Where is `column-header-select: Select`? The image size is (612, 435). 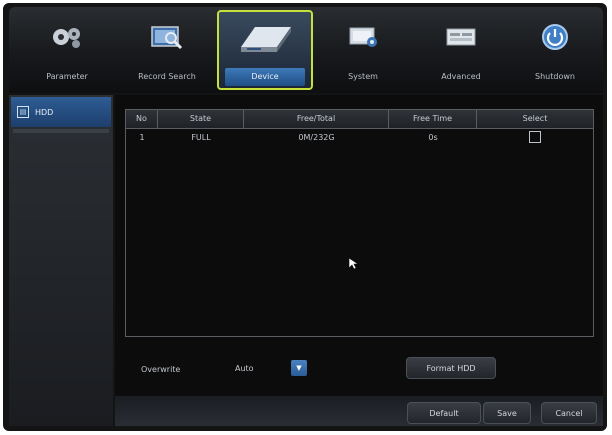
column-header-select: Select is located at coordinates (535, 118).